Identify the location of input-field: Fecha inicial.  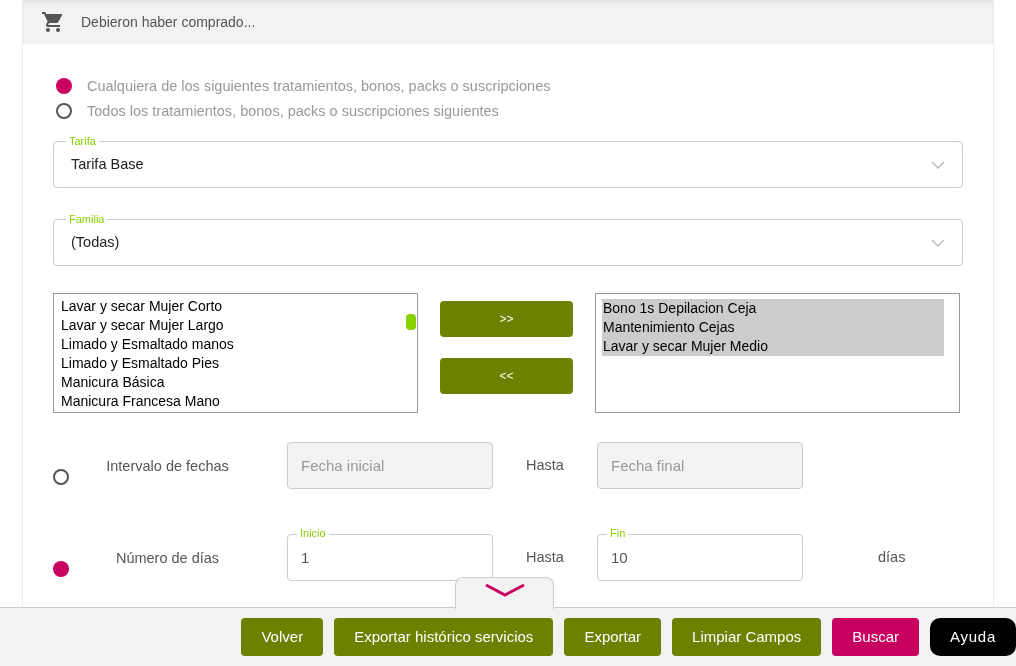
(390, 465).